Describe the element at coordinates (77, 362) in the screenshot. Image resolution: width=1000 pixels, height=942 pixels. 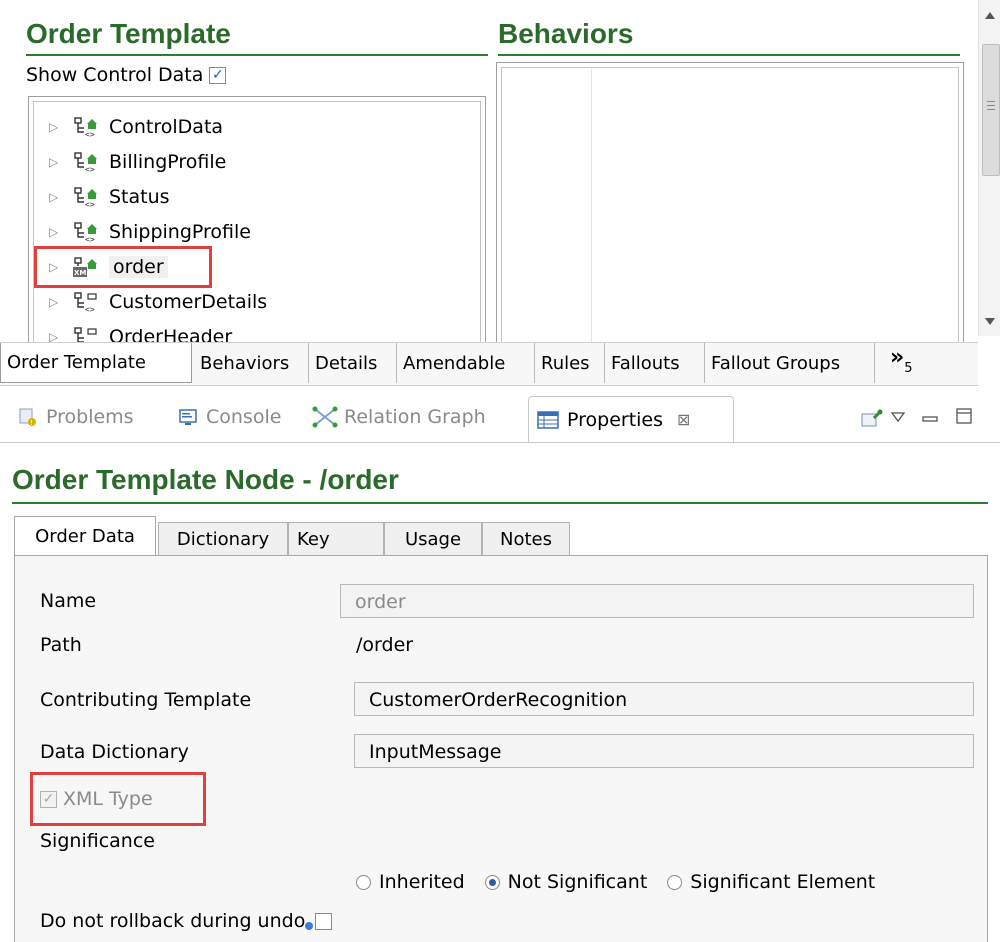
I see `tab-label: Order Template` at that location.